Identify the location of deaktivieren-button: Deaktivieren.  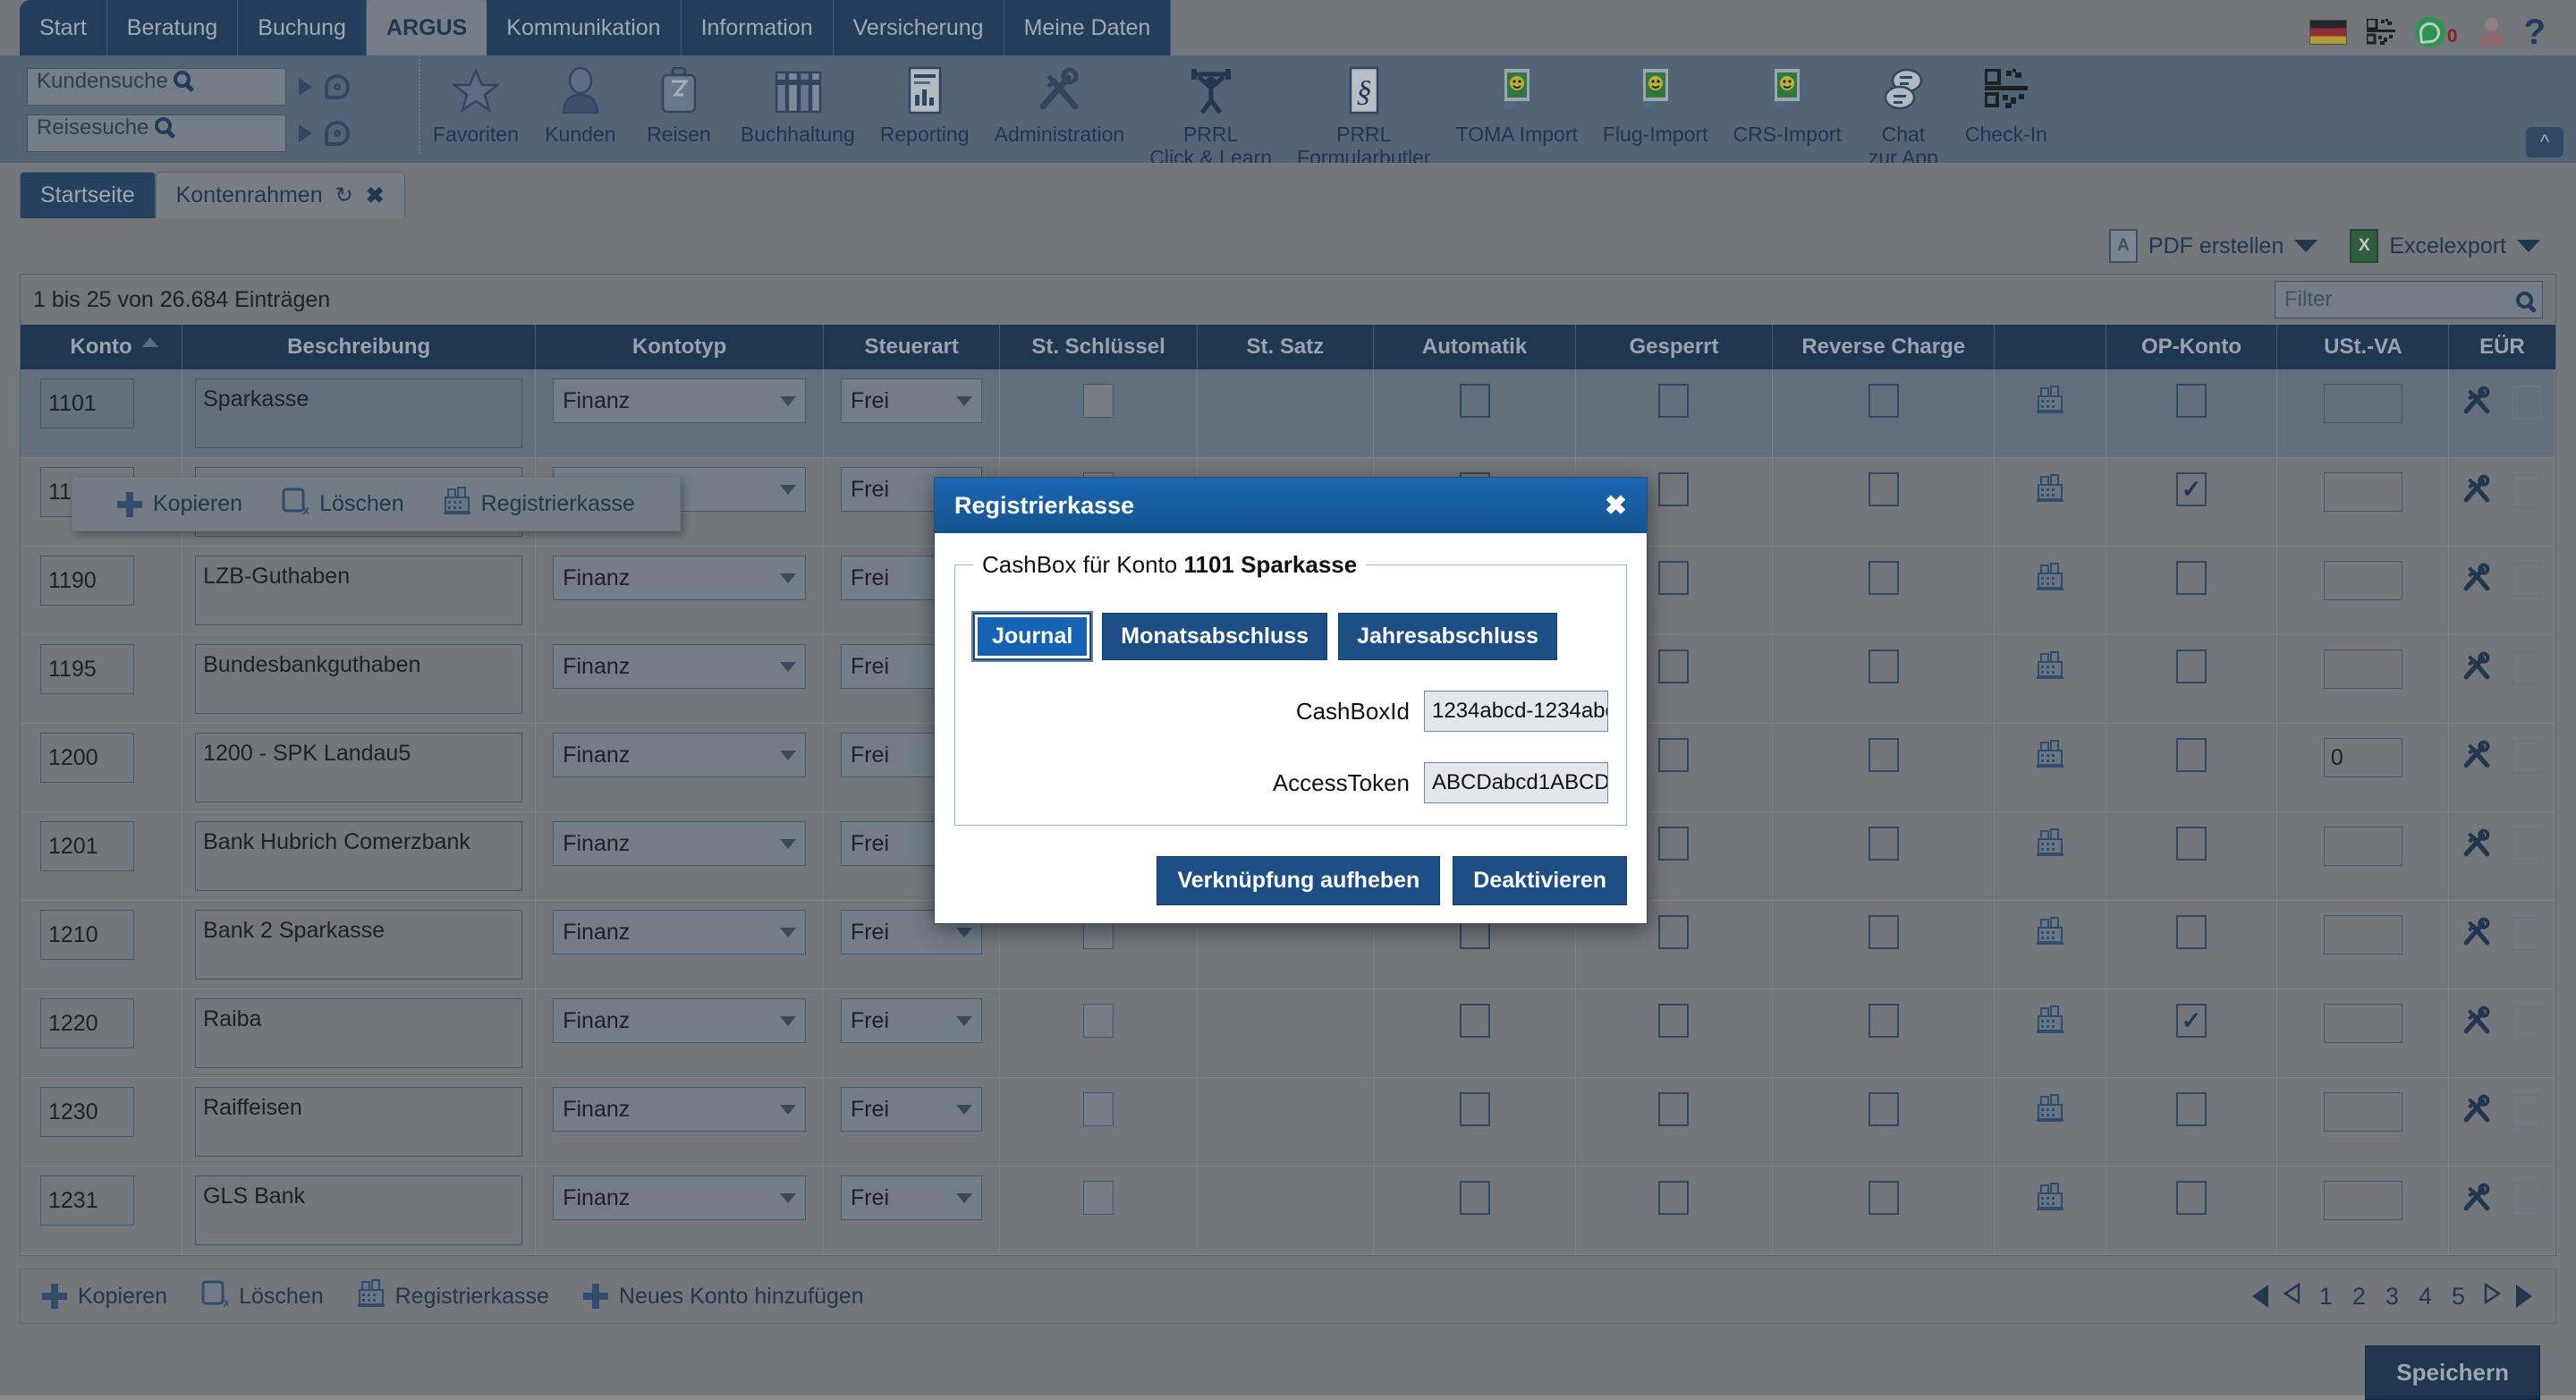
(1540, 880).